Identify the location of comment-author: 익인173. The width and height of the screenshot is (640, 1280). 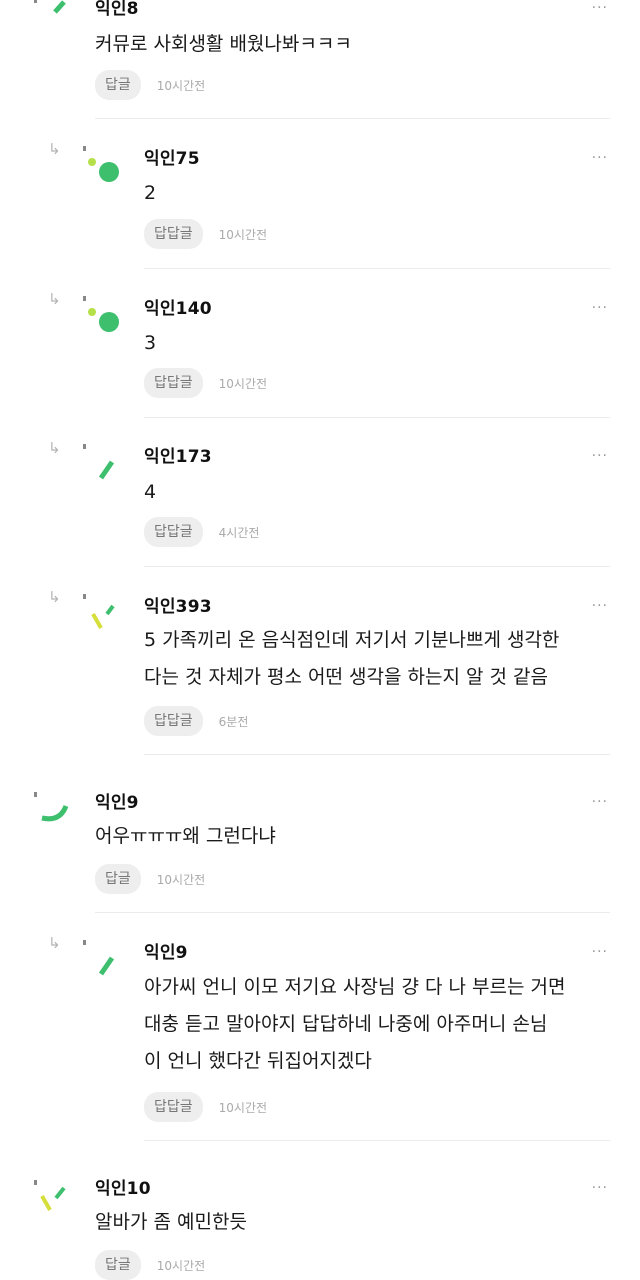
(178, 454).